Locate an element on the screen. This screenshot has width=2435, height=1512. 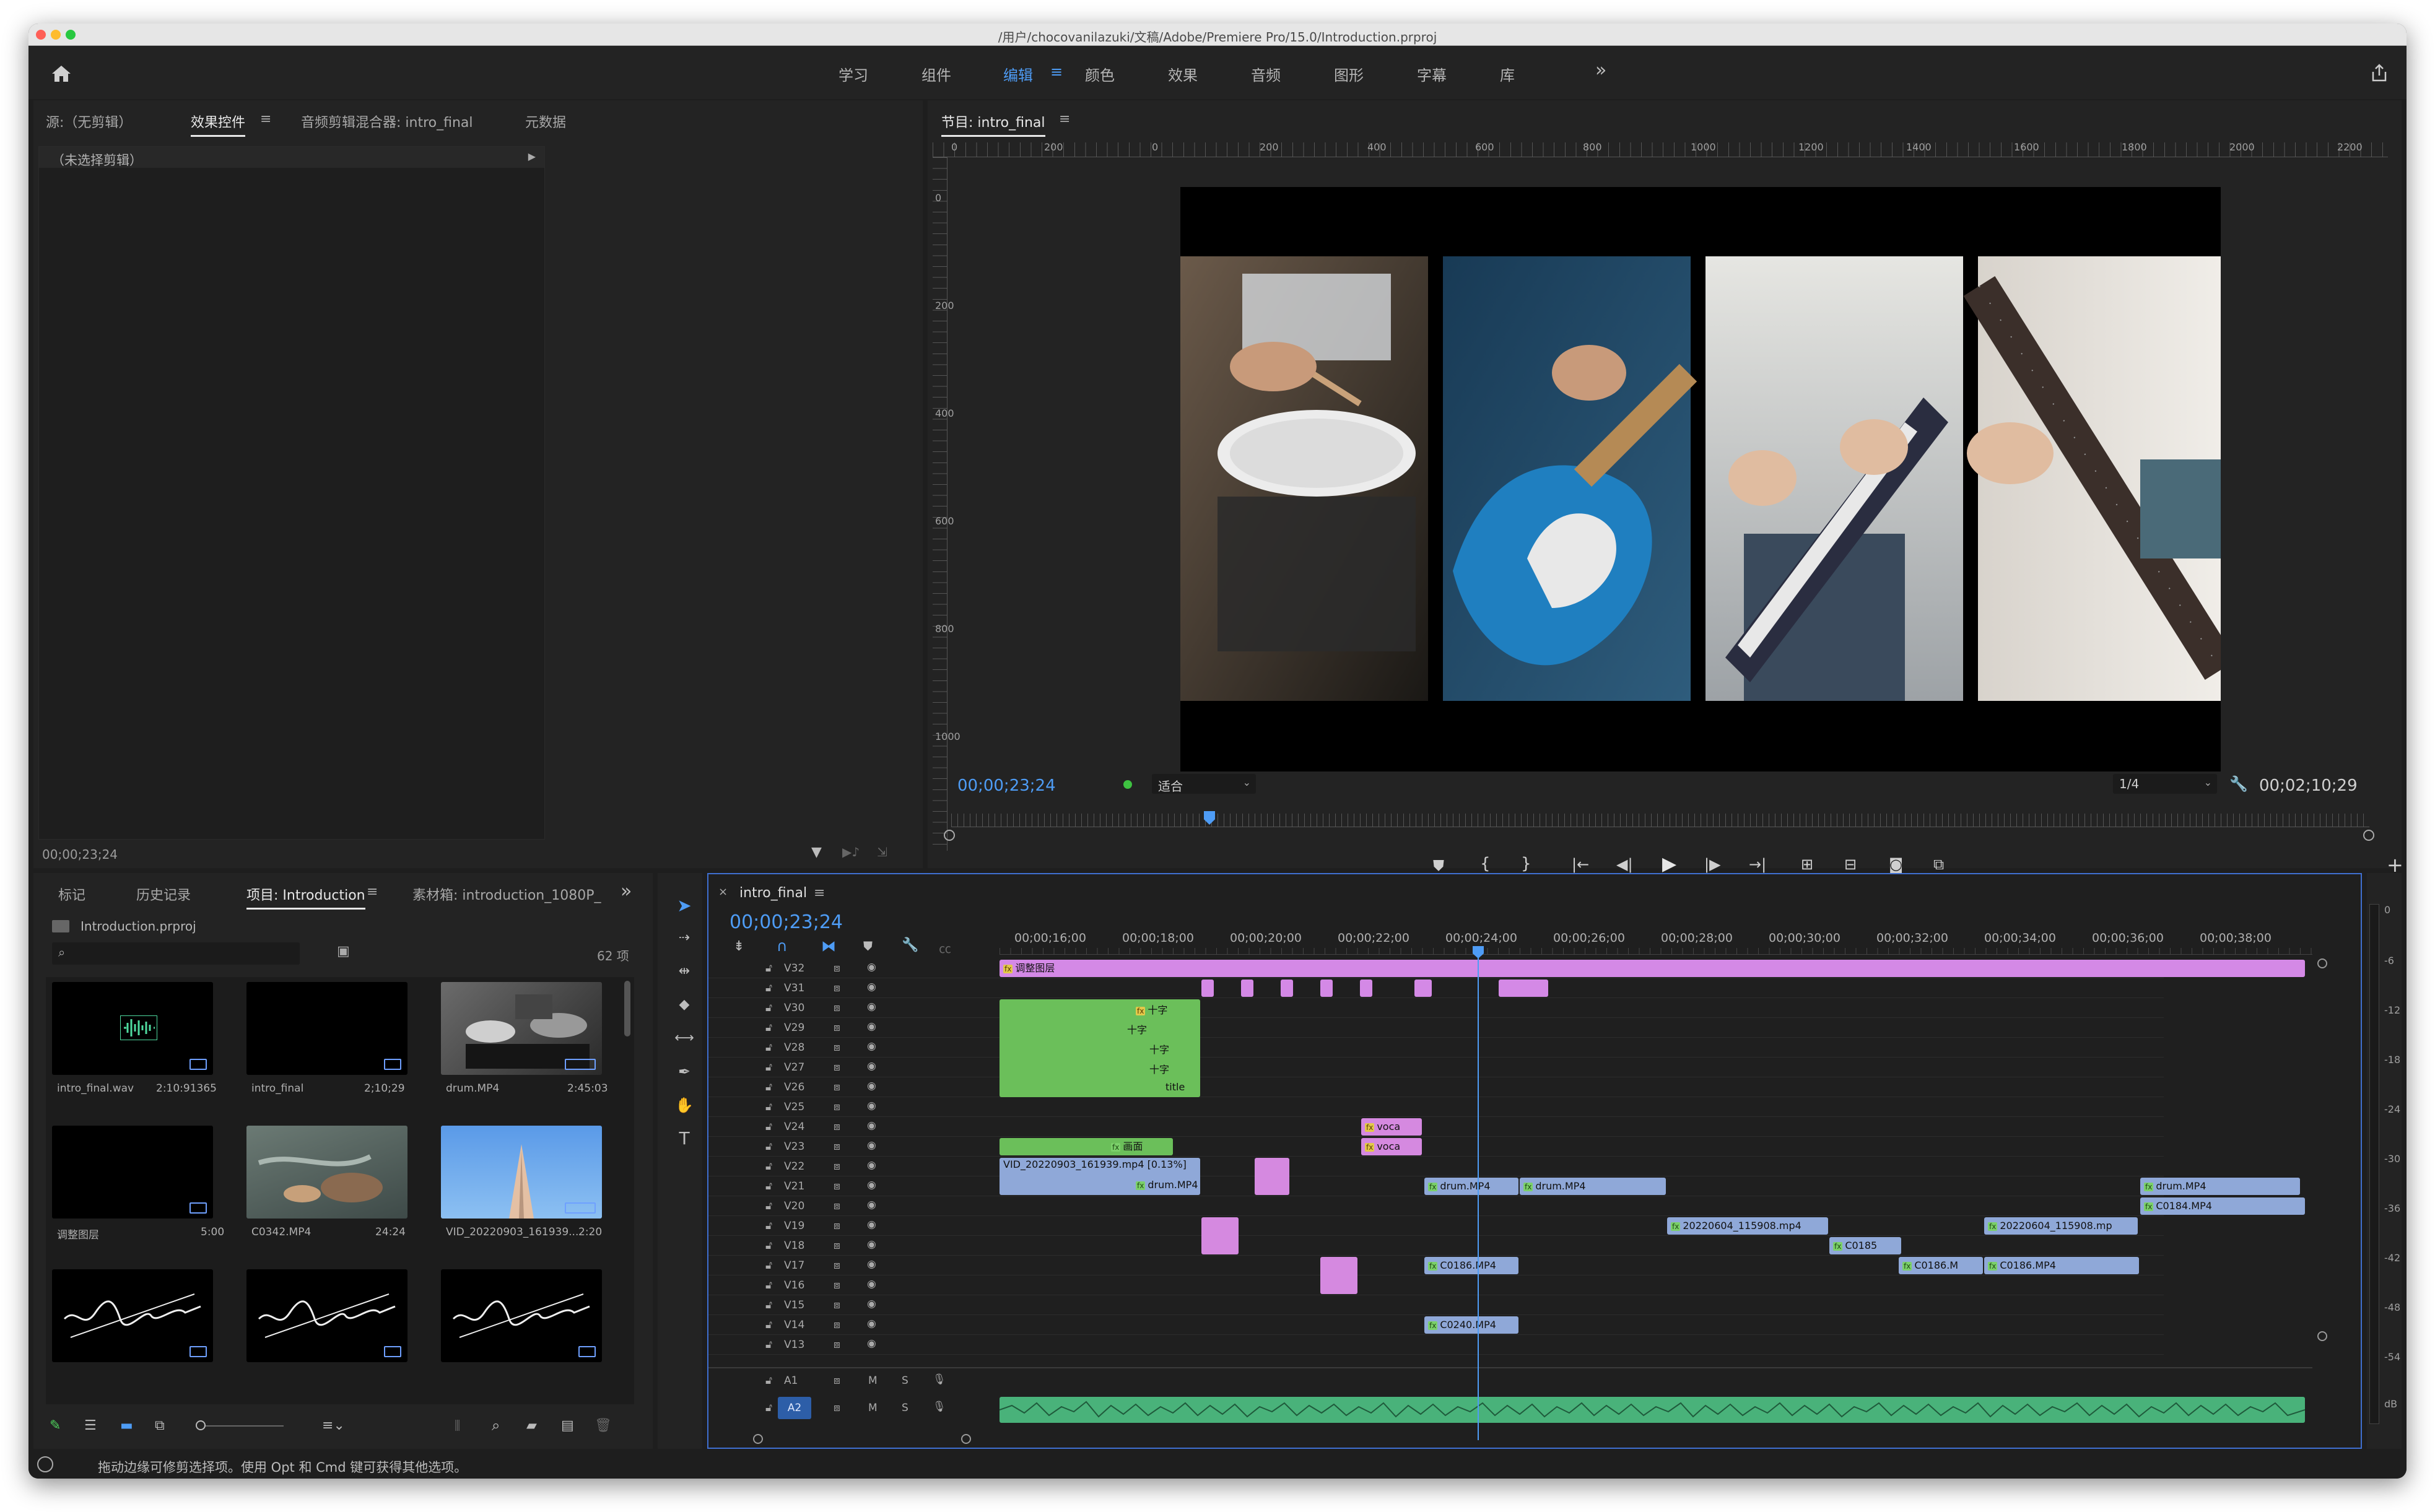
mark-in-icon: { is located at coordinates (1485, 863).